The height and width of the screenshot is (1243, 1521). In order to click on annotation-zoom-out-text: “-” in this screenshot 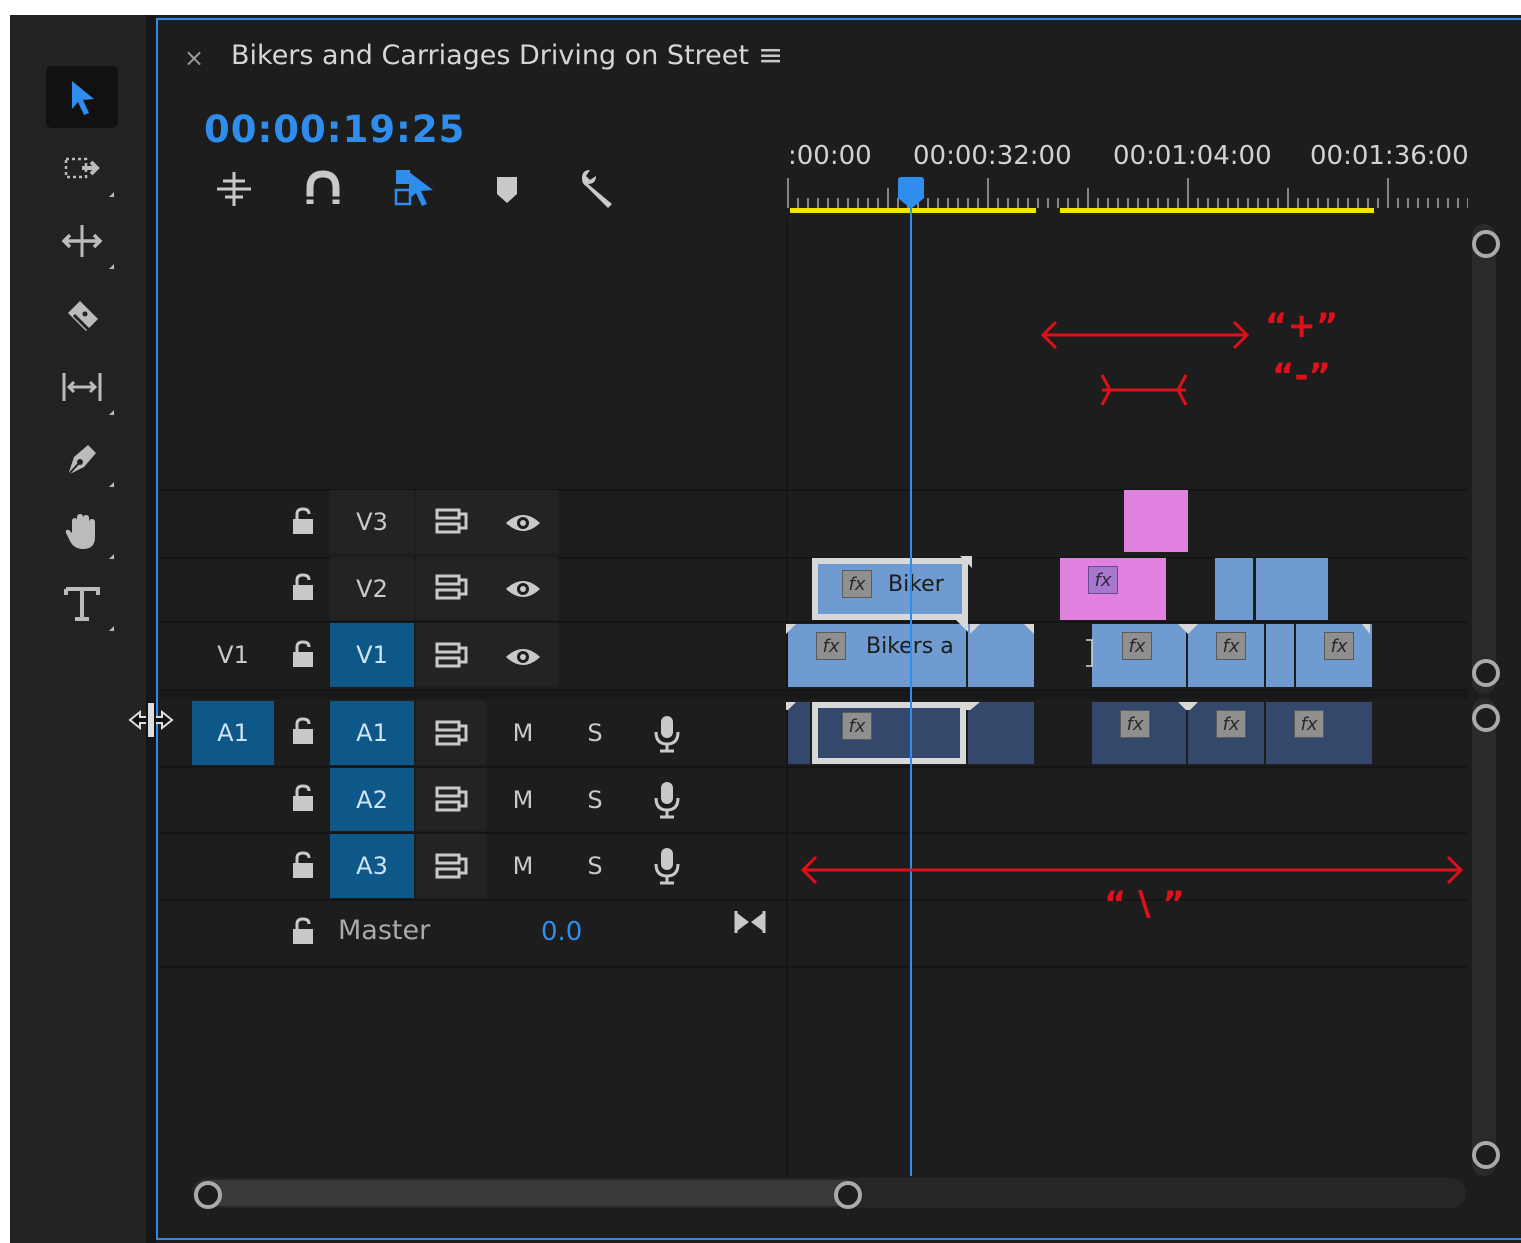, I will do `click(1301, 376)`.